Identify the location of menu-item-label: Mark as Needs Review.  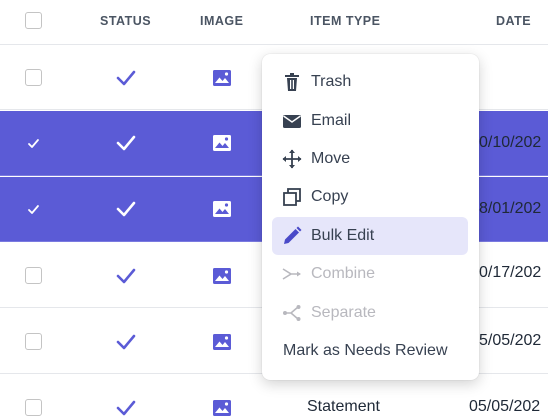
(365, 350).